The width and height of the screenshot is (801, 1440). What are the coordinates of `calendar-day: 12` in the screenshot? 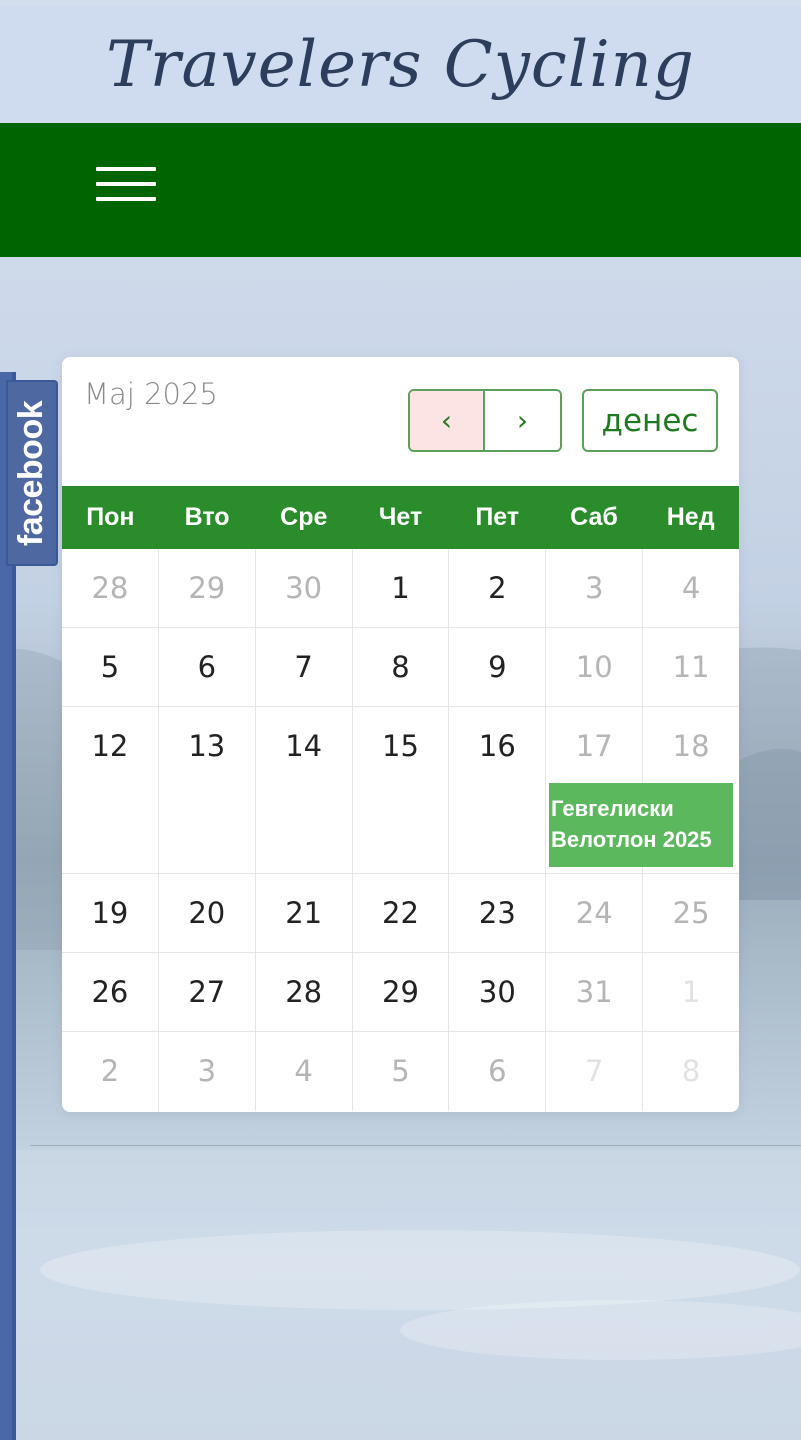 It's located at (110, 790).